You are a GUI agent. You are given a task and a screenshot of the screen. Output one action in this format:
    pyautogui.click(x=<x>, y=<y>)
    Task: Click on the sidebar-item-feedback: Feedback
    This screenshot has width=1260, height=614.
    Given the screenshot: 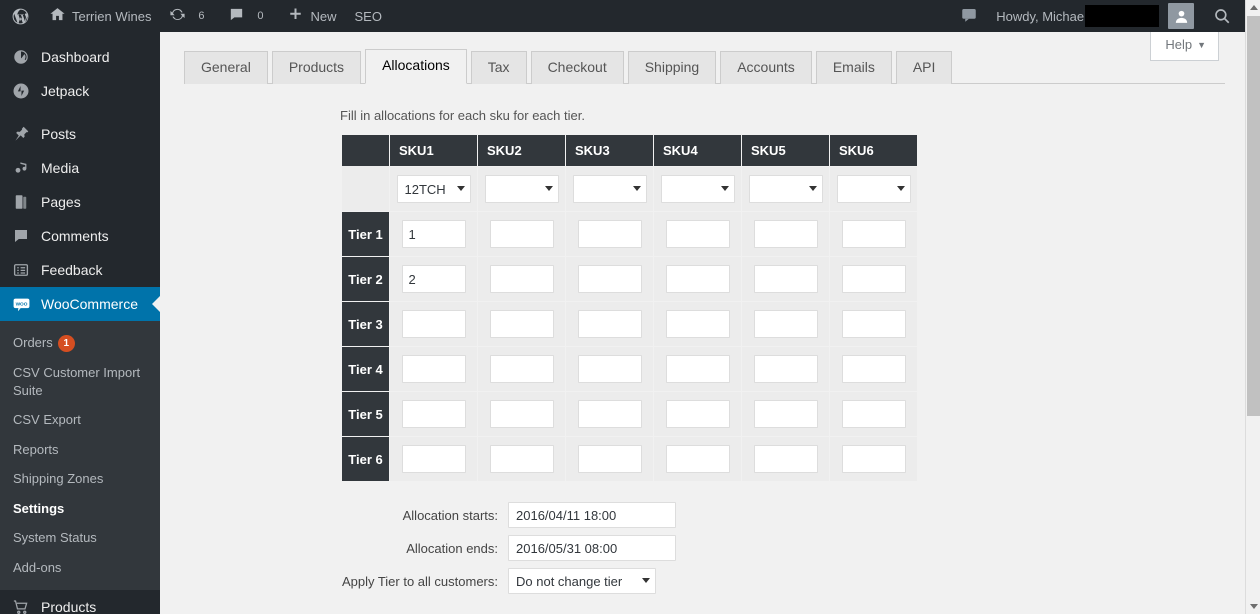 What is the action you would take?
    pyautogui.click(x=80, y=270)
    